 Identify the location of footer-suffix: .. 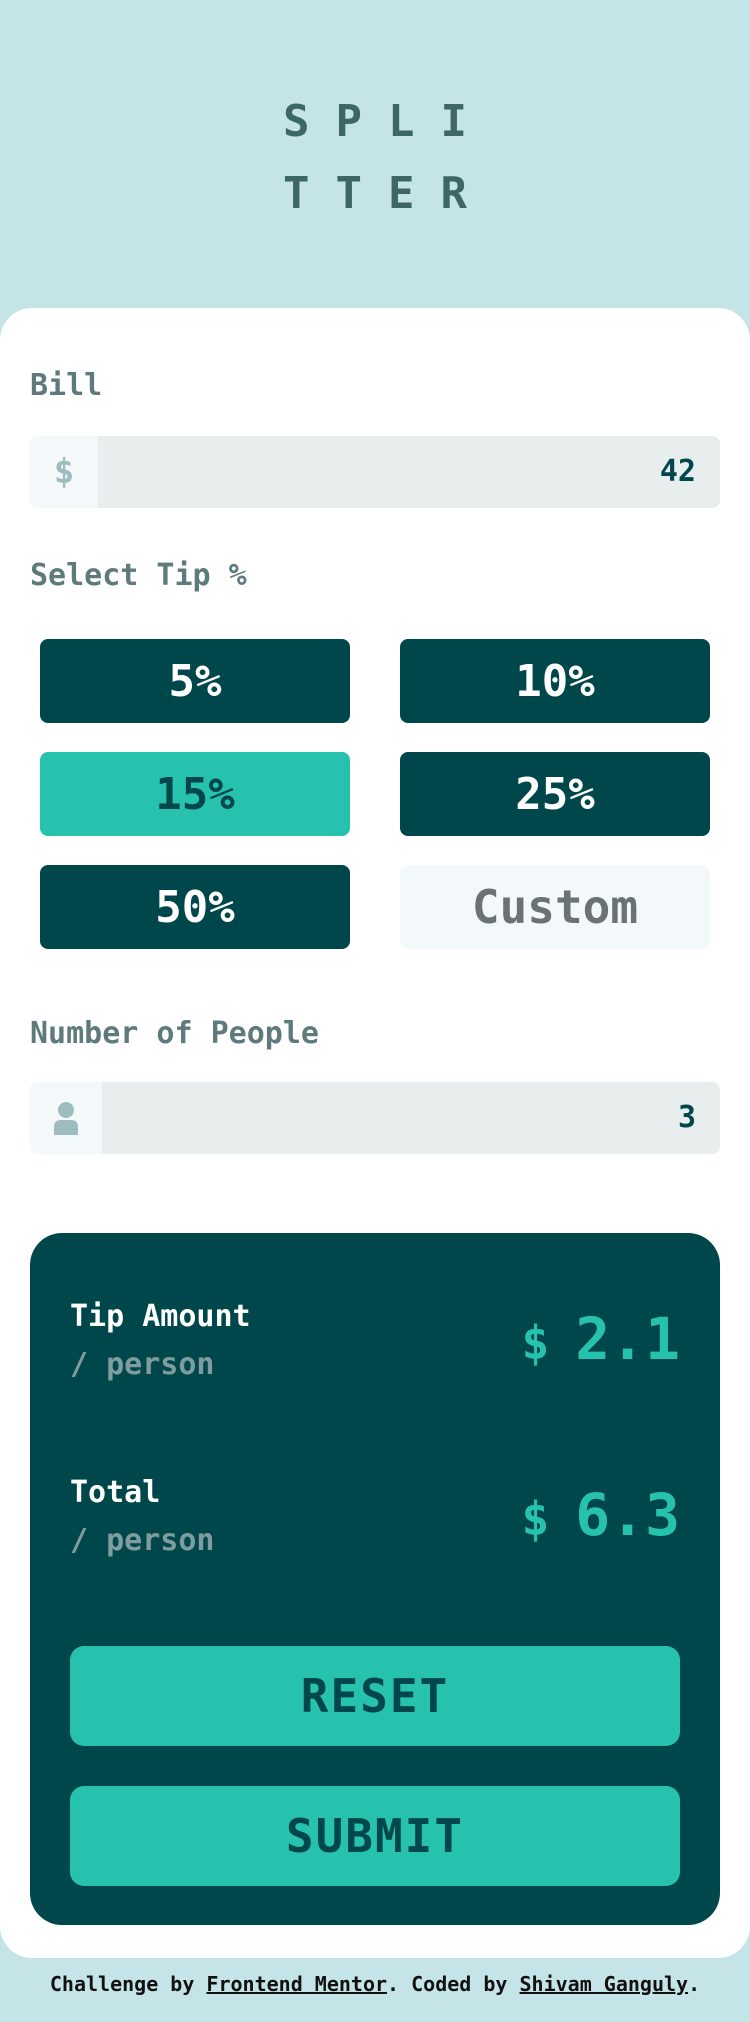
(694, 1984).